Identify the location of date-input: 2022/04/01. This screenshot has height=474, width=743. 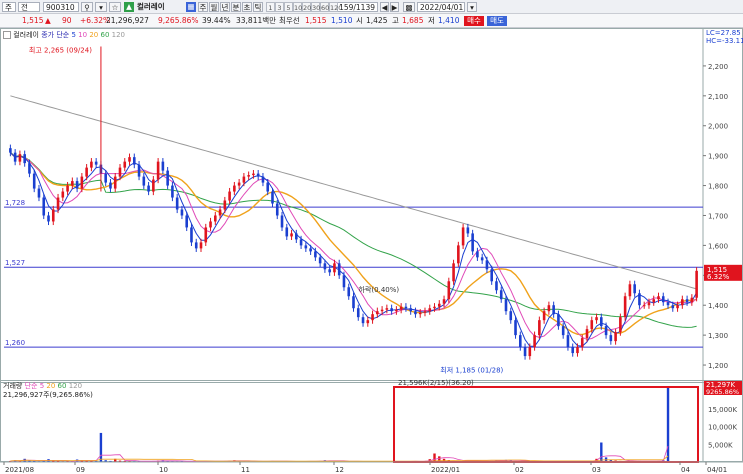
(441, 7).